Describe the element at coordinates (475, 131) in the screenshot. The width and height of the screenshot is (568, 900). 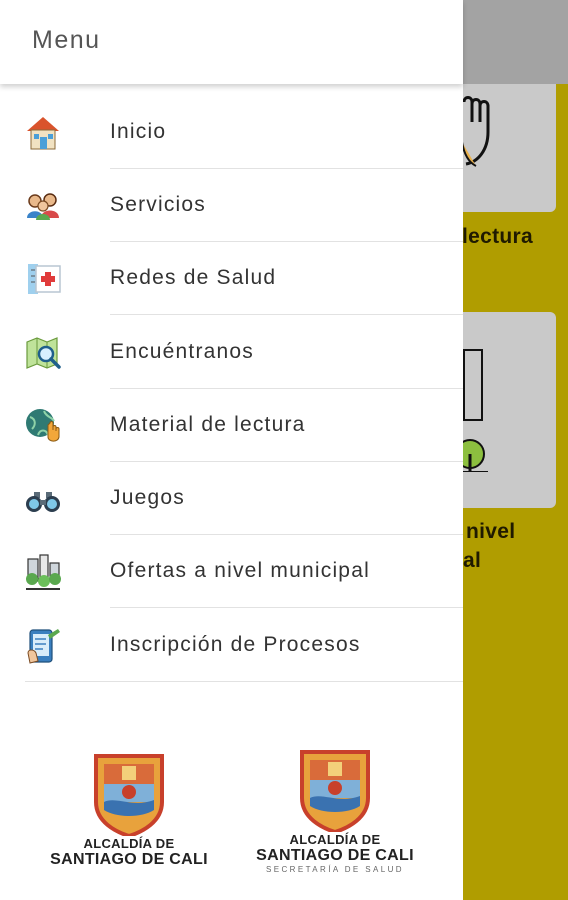
I see `hand-icon` at that location.